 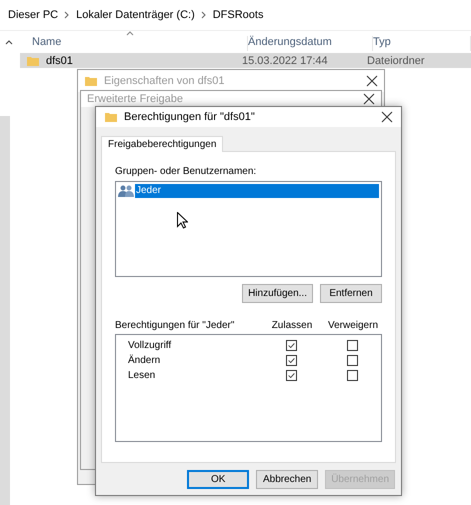 What do you see at coordinates (142, 375) in the screenshot?
I see `permission-name: Lesen` at bounding box center [142, 375].